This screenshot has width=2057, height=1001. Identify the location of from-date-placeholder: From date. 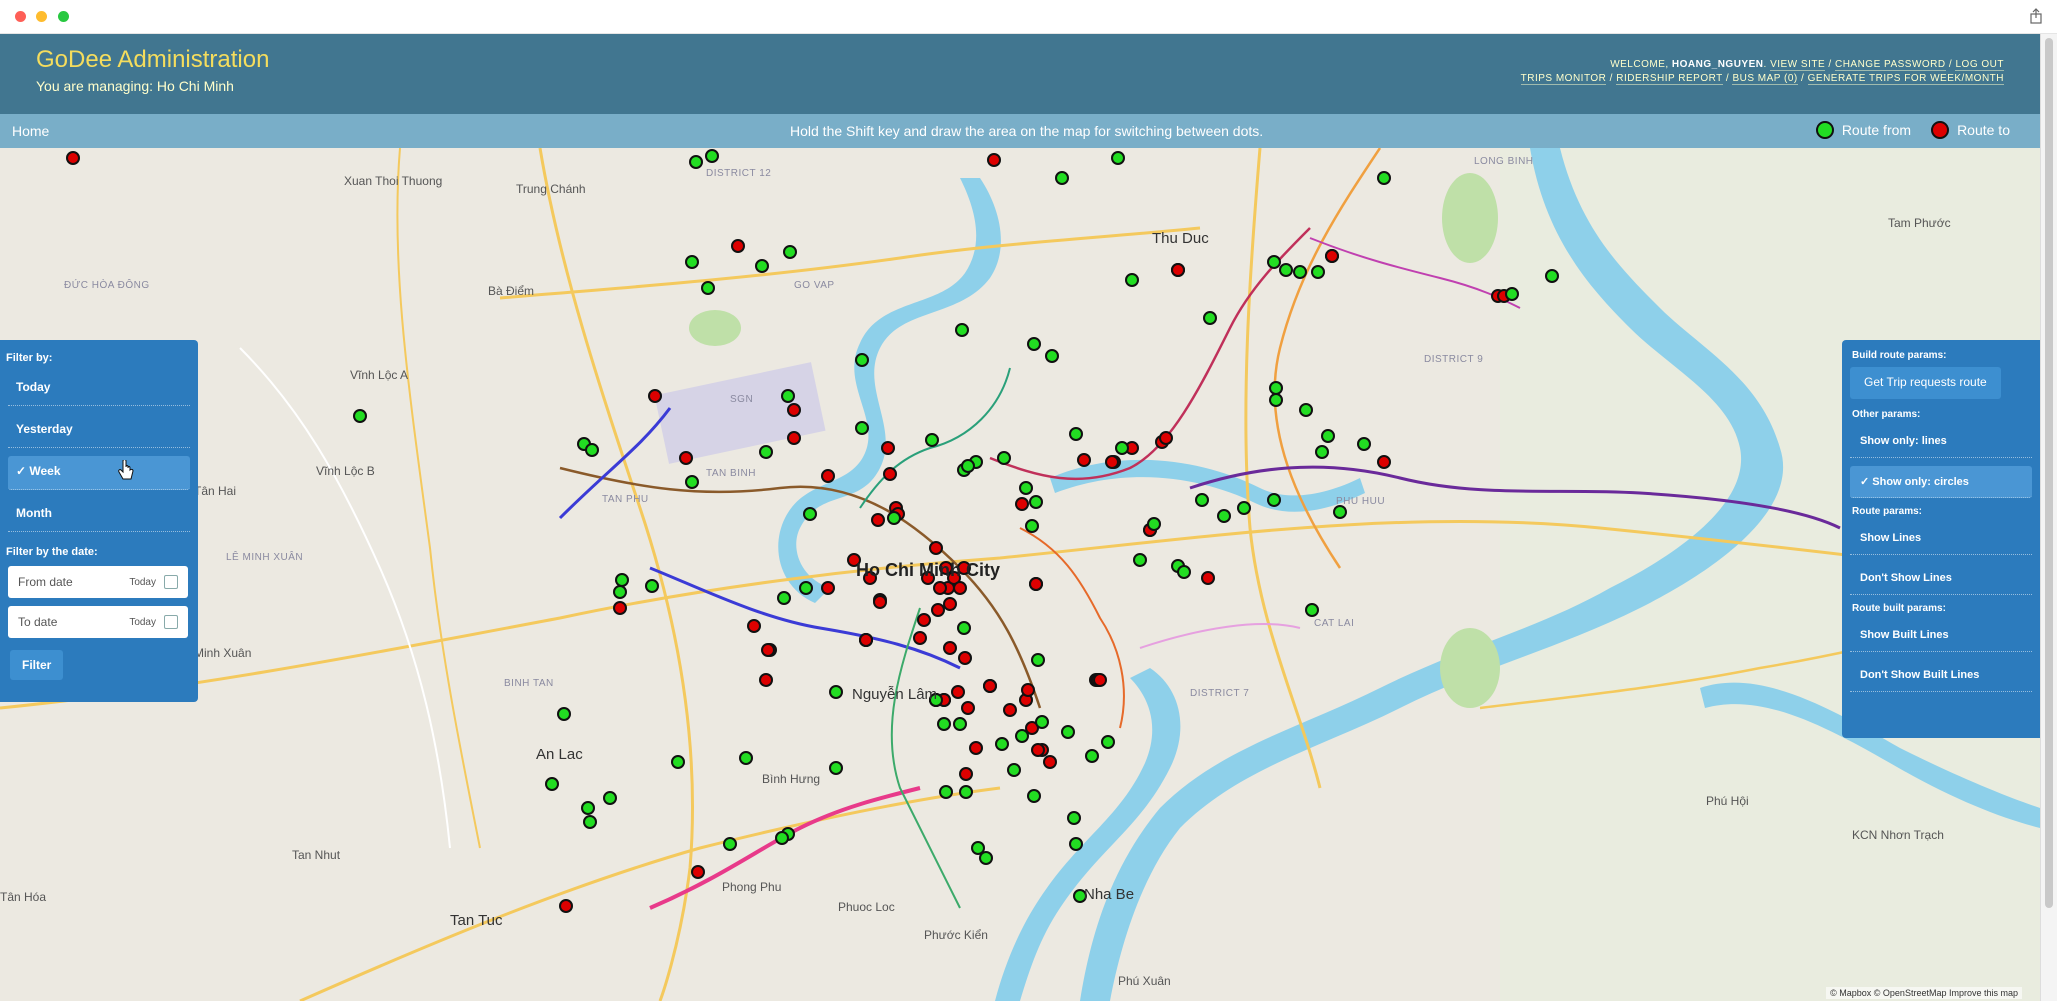
(45, 582).